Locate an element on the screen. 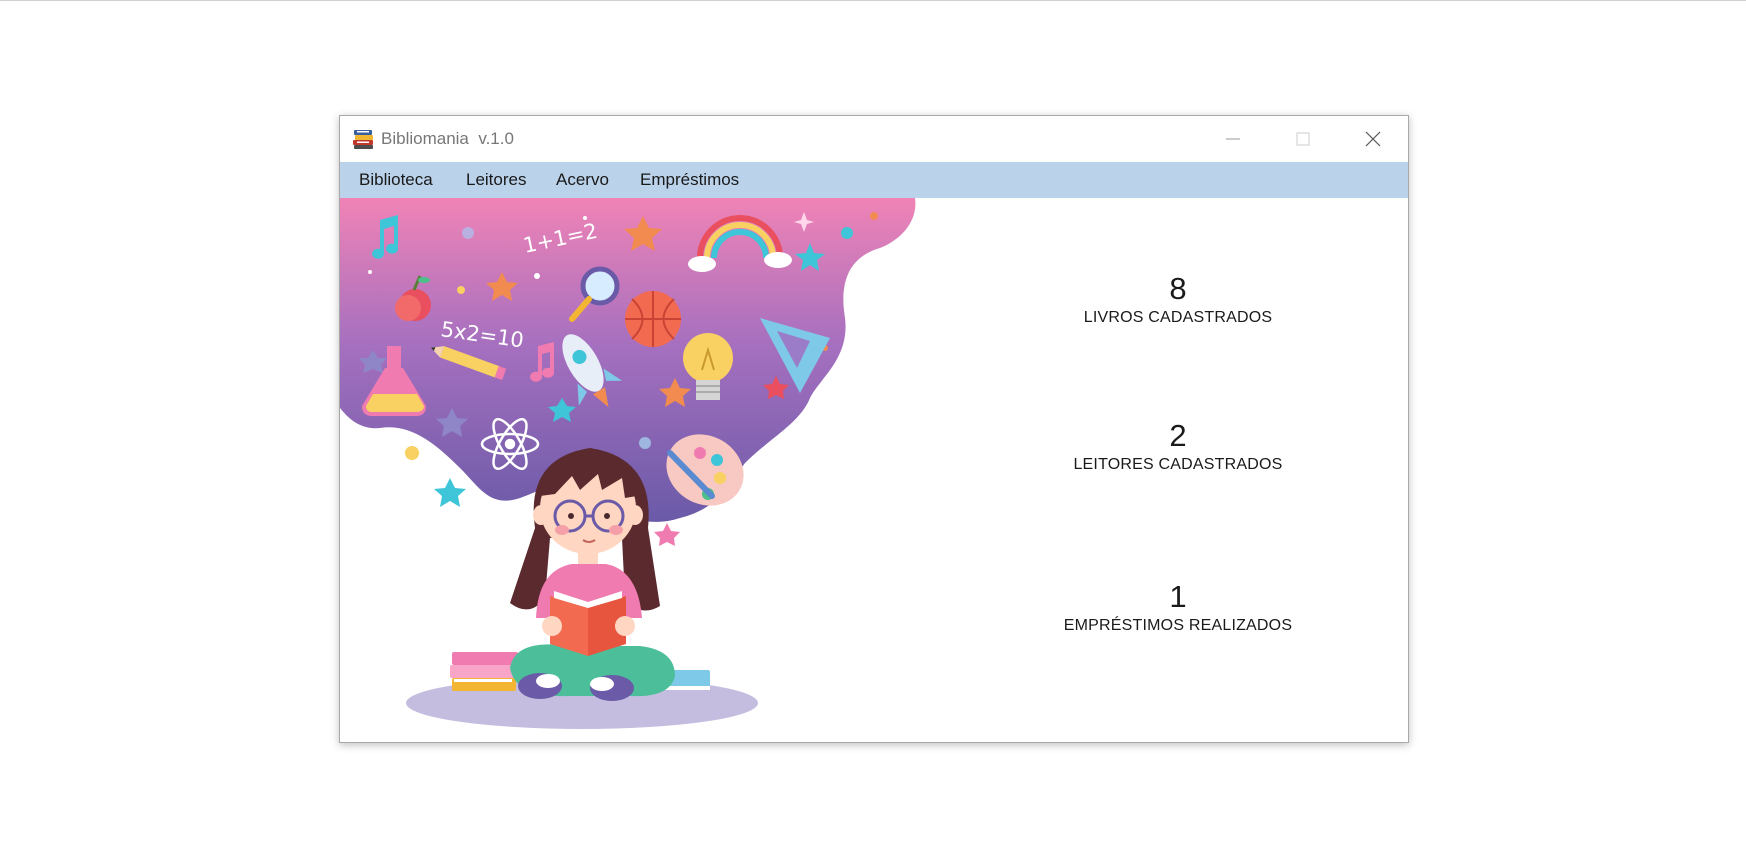 This screenshot has width=1746, height=867. title-bar: Bibliomania v.1.0 is located at coordinates (874, 139).